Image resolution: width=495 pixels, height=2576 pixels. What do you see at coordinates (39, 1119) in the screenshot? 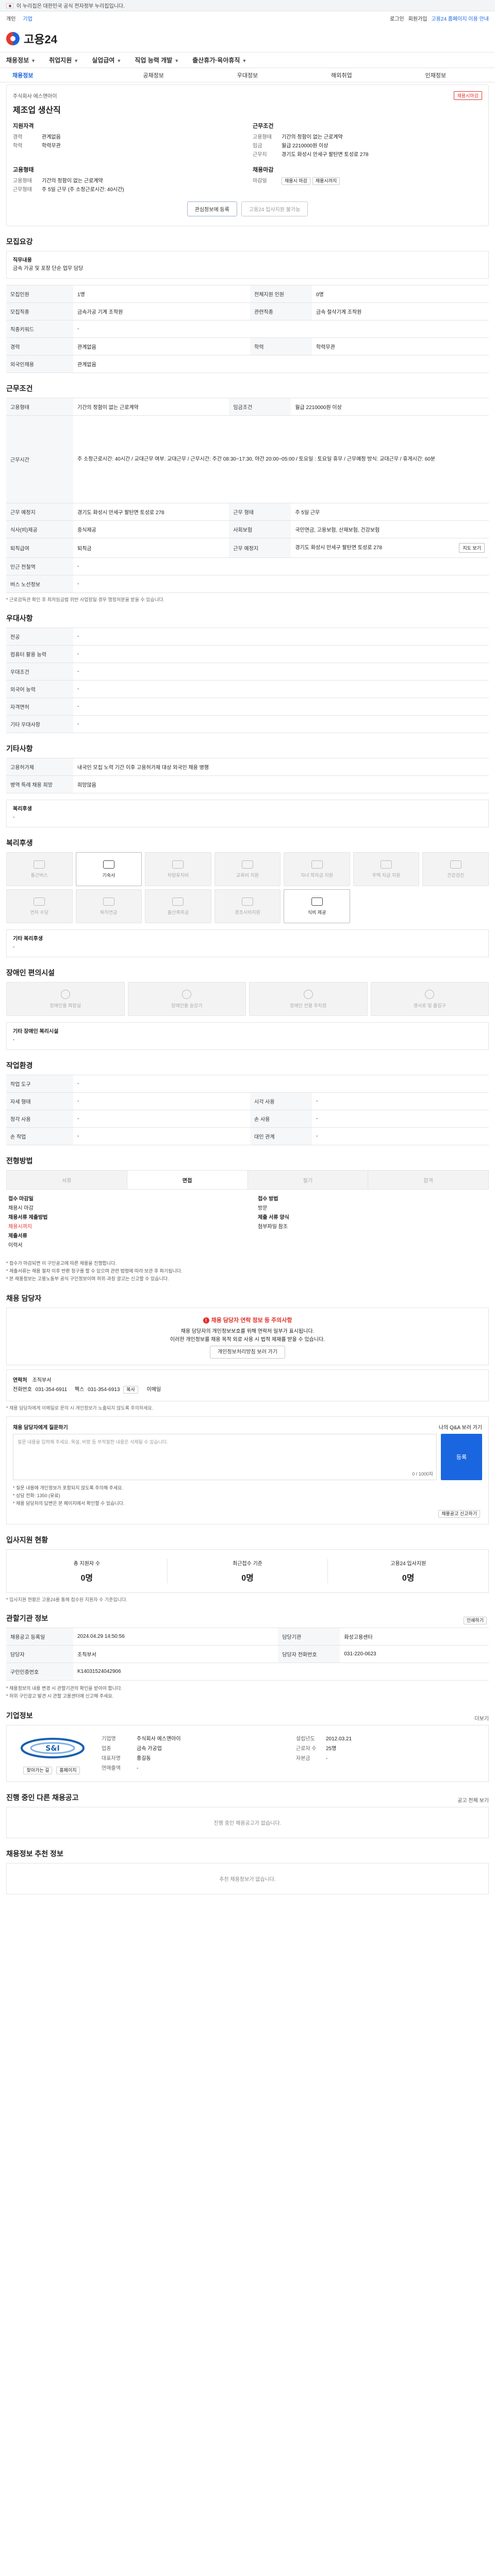
I see `cell-key: 청각 사용` at bounding box center [39, 1119].